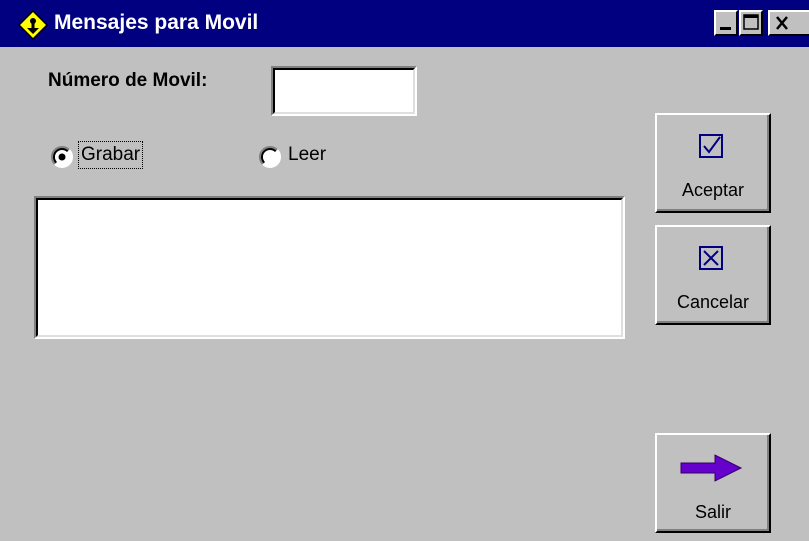 The image size is (809, 541). I want to click on radio-leer-label: Leer, so click(307, 154).